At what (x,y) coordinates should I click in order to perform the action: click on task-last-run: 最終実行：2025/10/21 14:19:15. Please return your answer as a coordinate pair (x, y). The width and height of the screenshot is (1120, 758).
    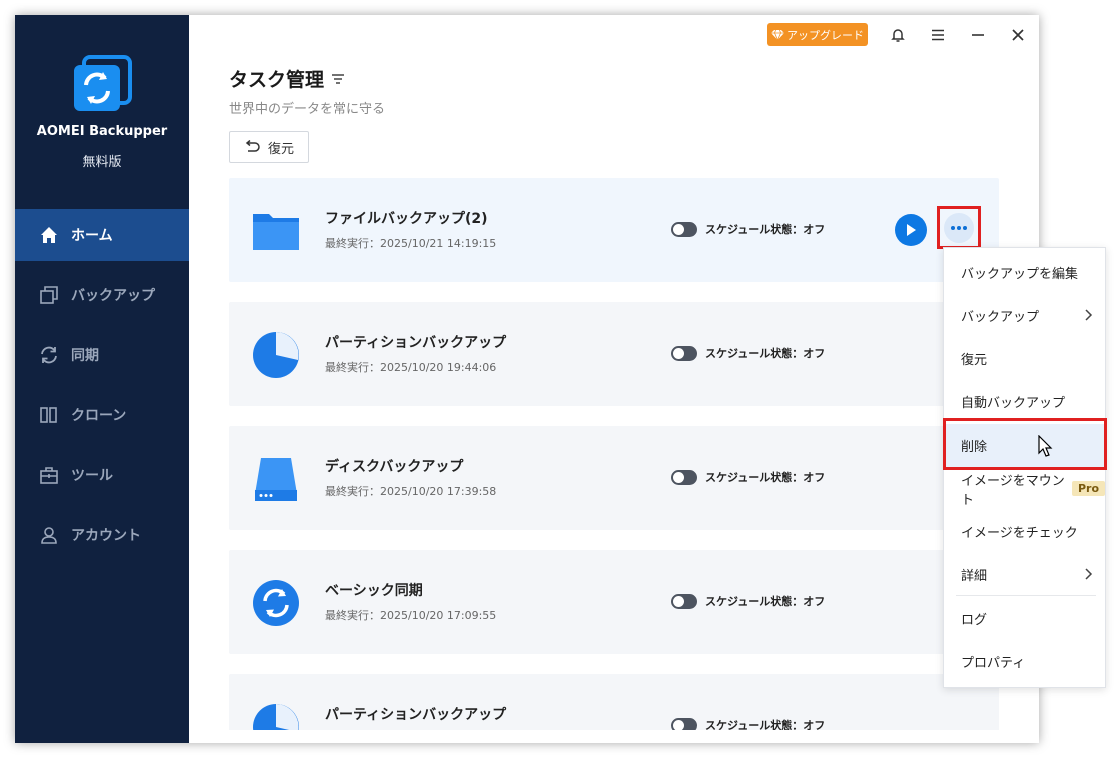
    Looking at the image, I should click on (411, 243).